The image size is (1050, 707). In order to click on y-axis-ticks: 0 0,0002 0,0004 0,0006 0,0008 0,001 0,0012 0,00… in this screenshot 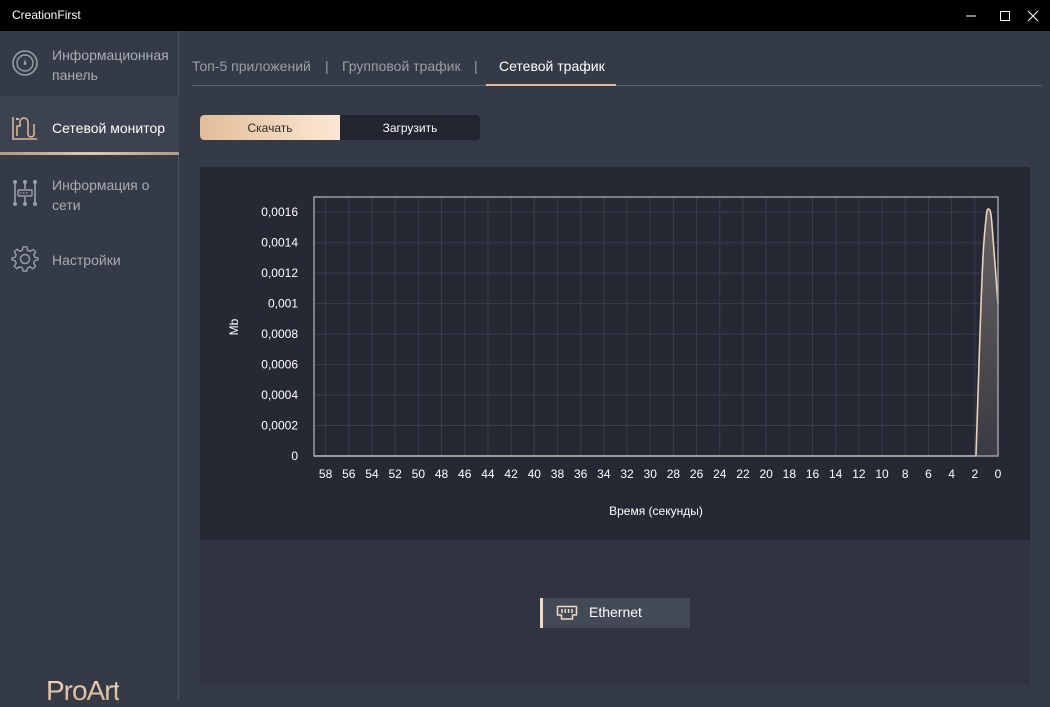, I will do `click(279, 334)`.